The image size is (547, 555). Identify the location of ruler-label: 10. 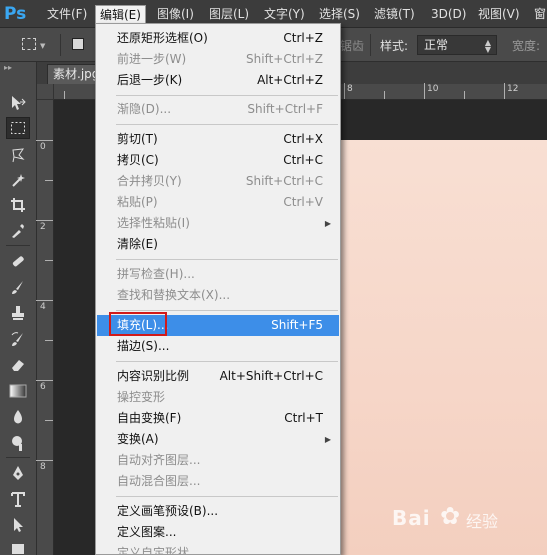
(433, 89).